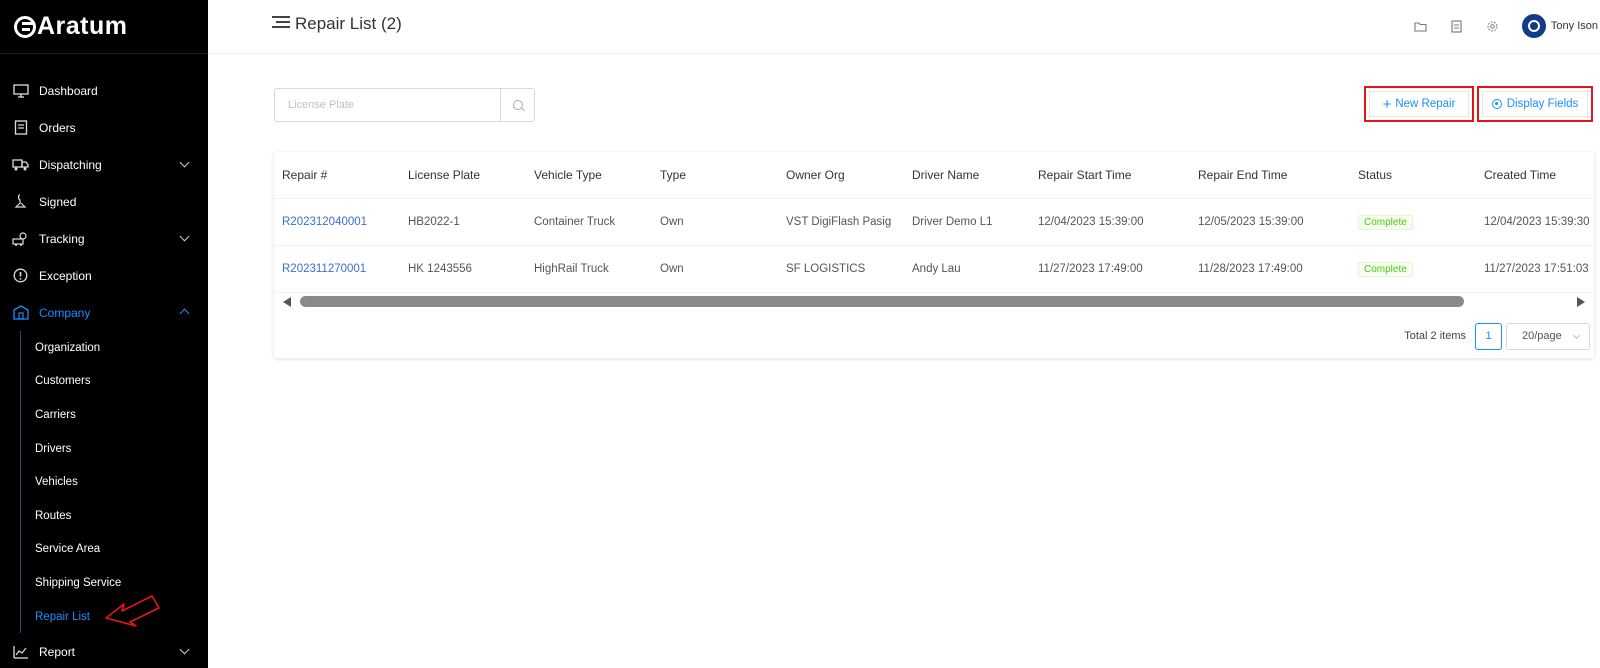 This screenshot has width=1600, height=668. What do you see at coordinates (104, 127) in the screenshot?
I see `sidebar-item-orders: Orders` at bounding box center [104, 127].